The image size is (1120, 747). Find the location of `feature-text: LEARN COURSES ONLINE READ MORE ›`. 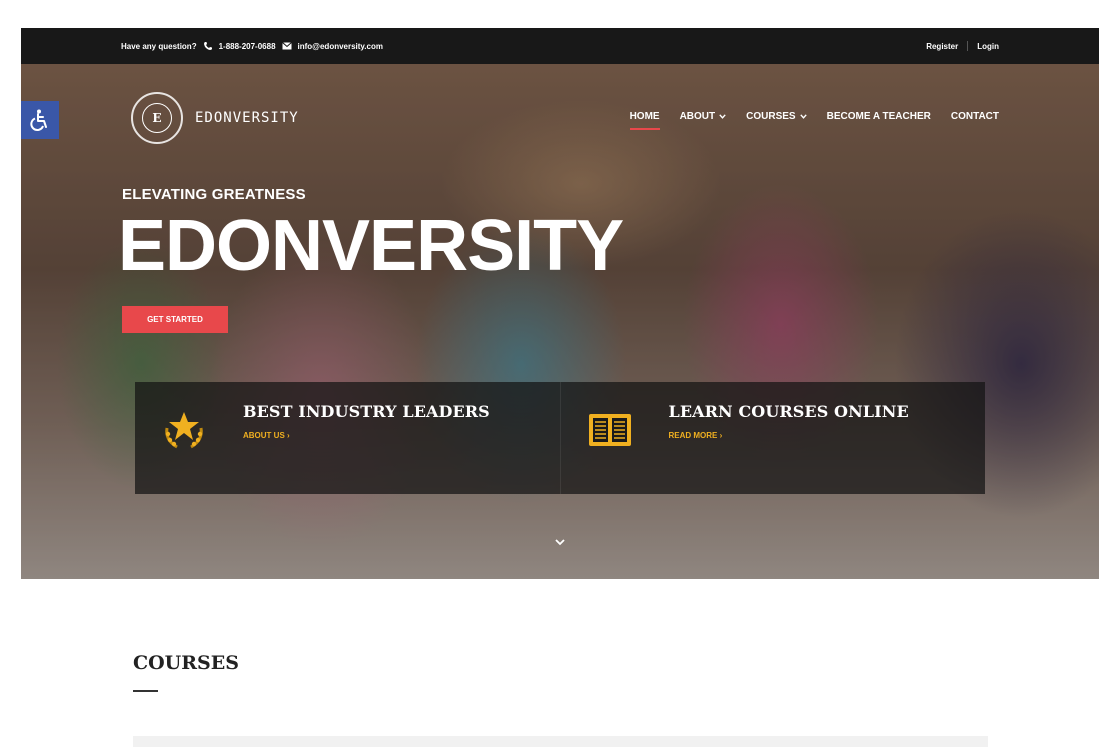

feature-text: LEARN COURSES ONLINE READ MORE › is located at coordinates (789, 421).